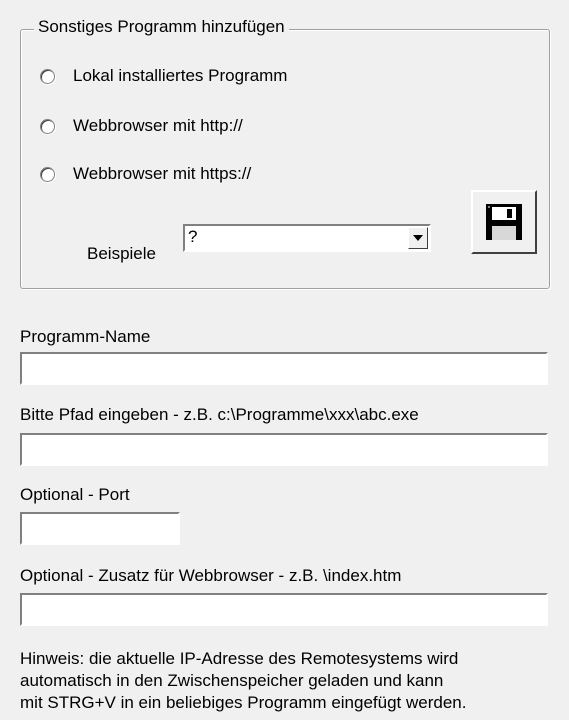  I want to click on save-button, so click(504, 222).